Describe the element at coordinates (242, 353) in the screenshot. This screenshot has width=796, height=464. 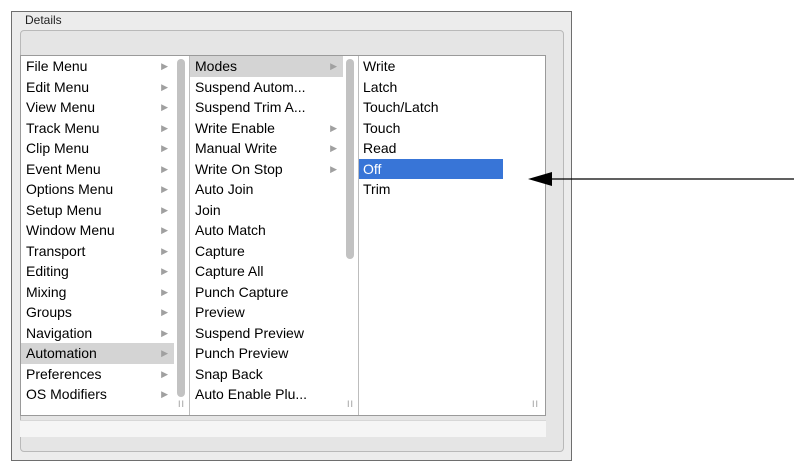
I see `item-label: Punch Preview` at that location.